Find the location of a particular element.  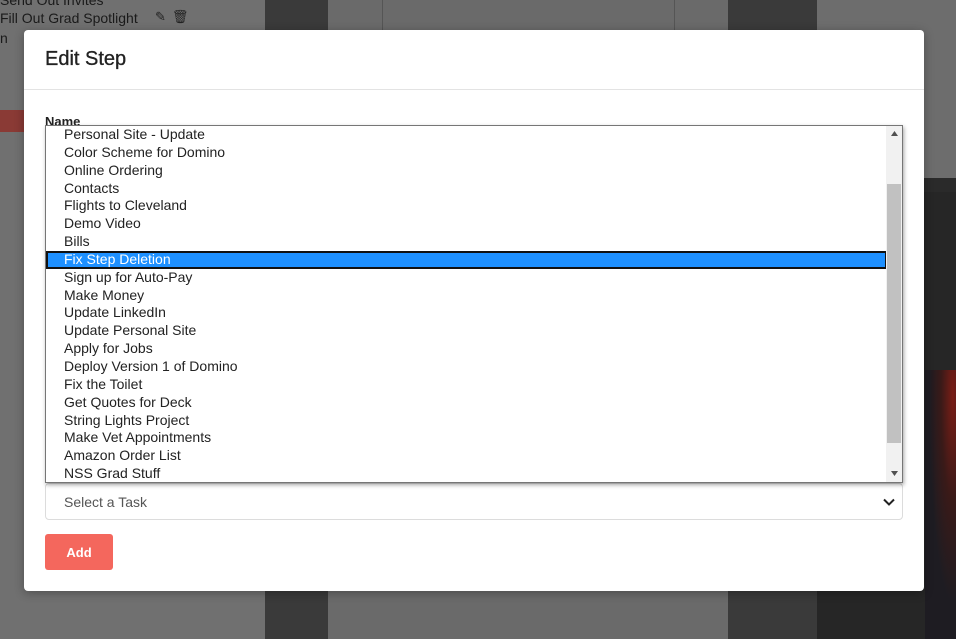

dropdown-option: Make Money is located at coordinates (466, 296).